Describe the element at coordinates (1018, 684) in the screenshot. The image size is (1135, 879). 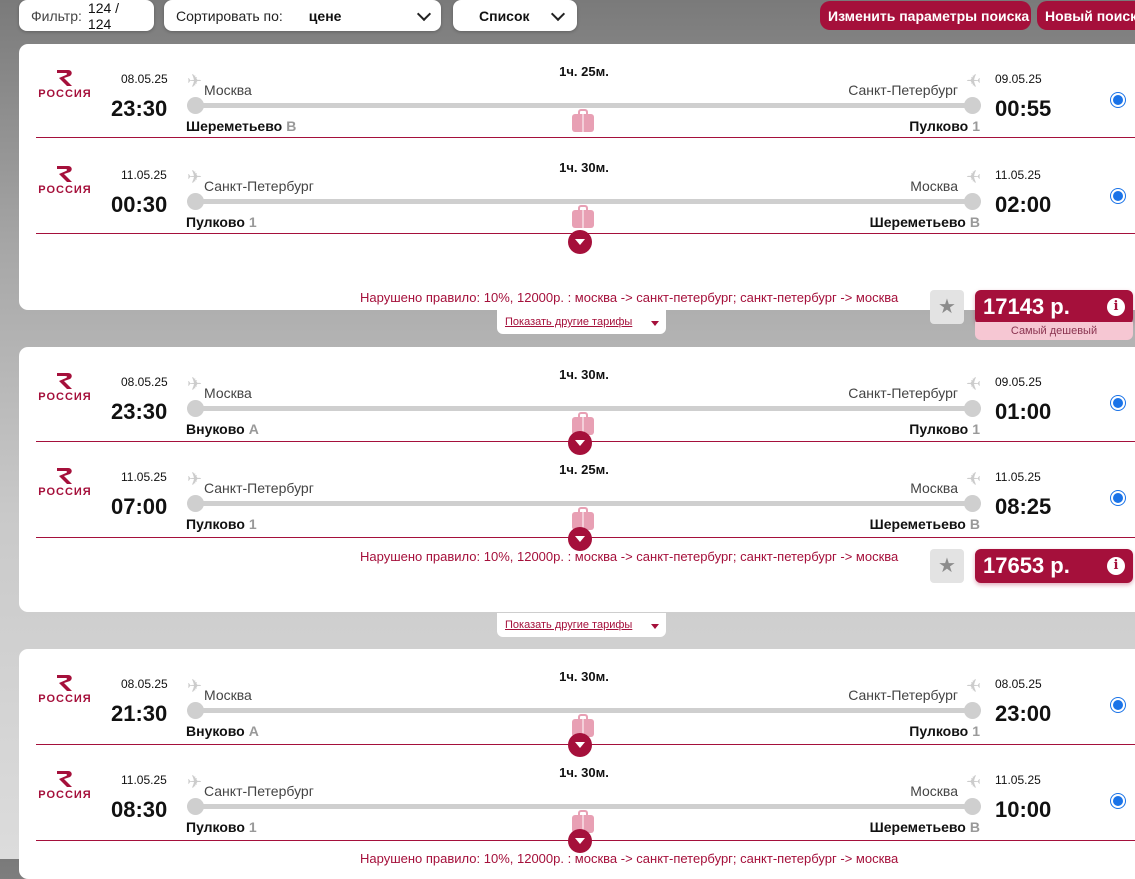
I see `arrival-date: 08.05.25` at that location.